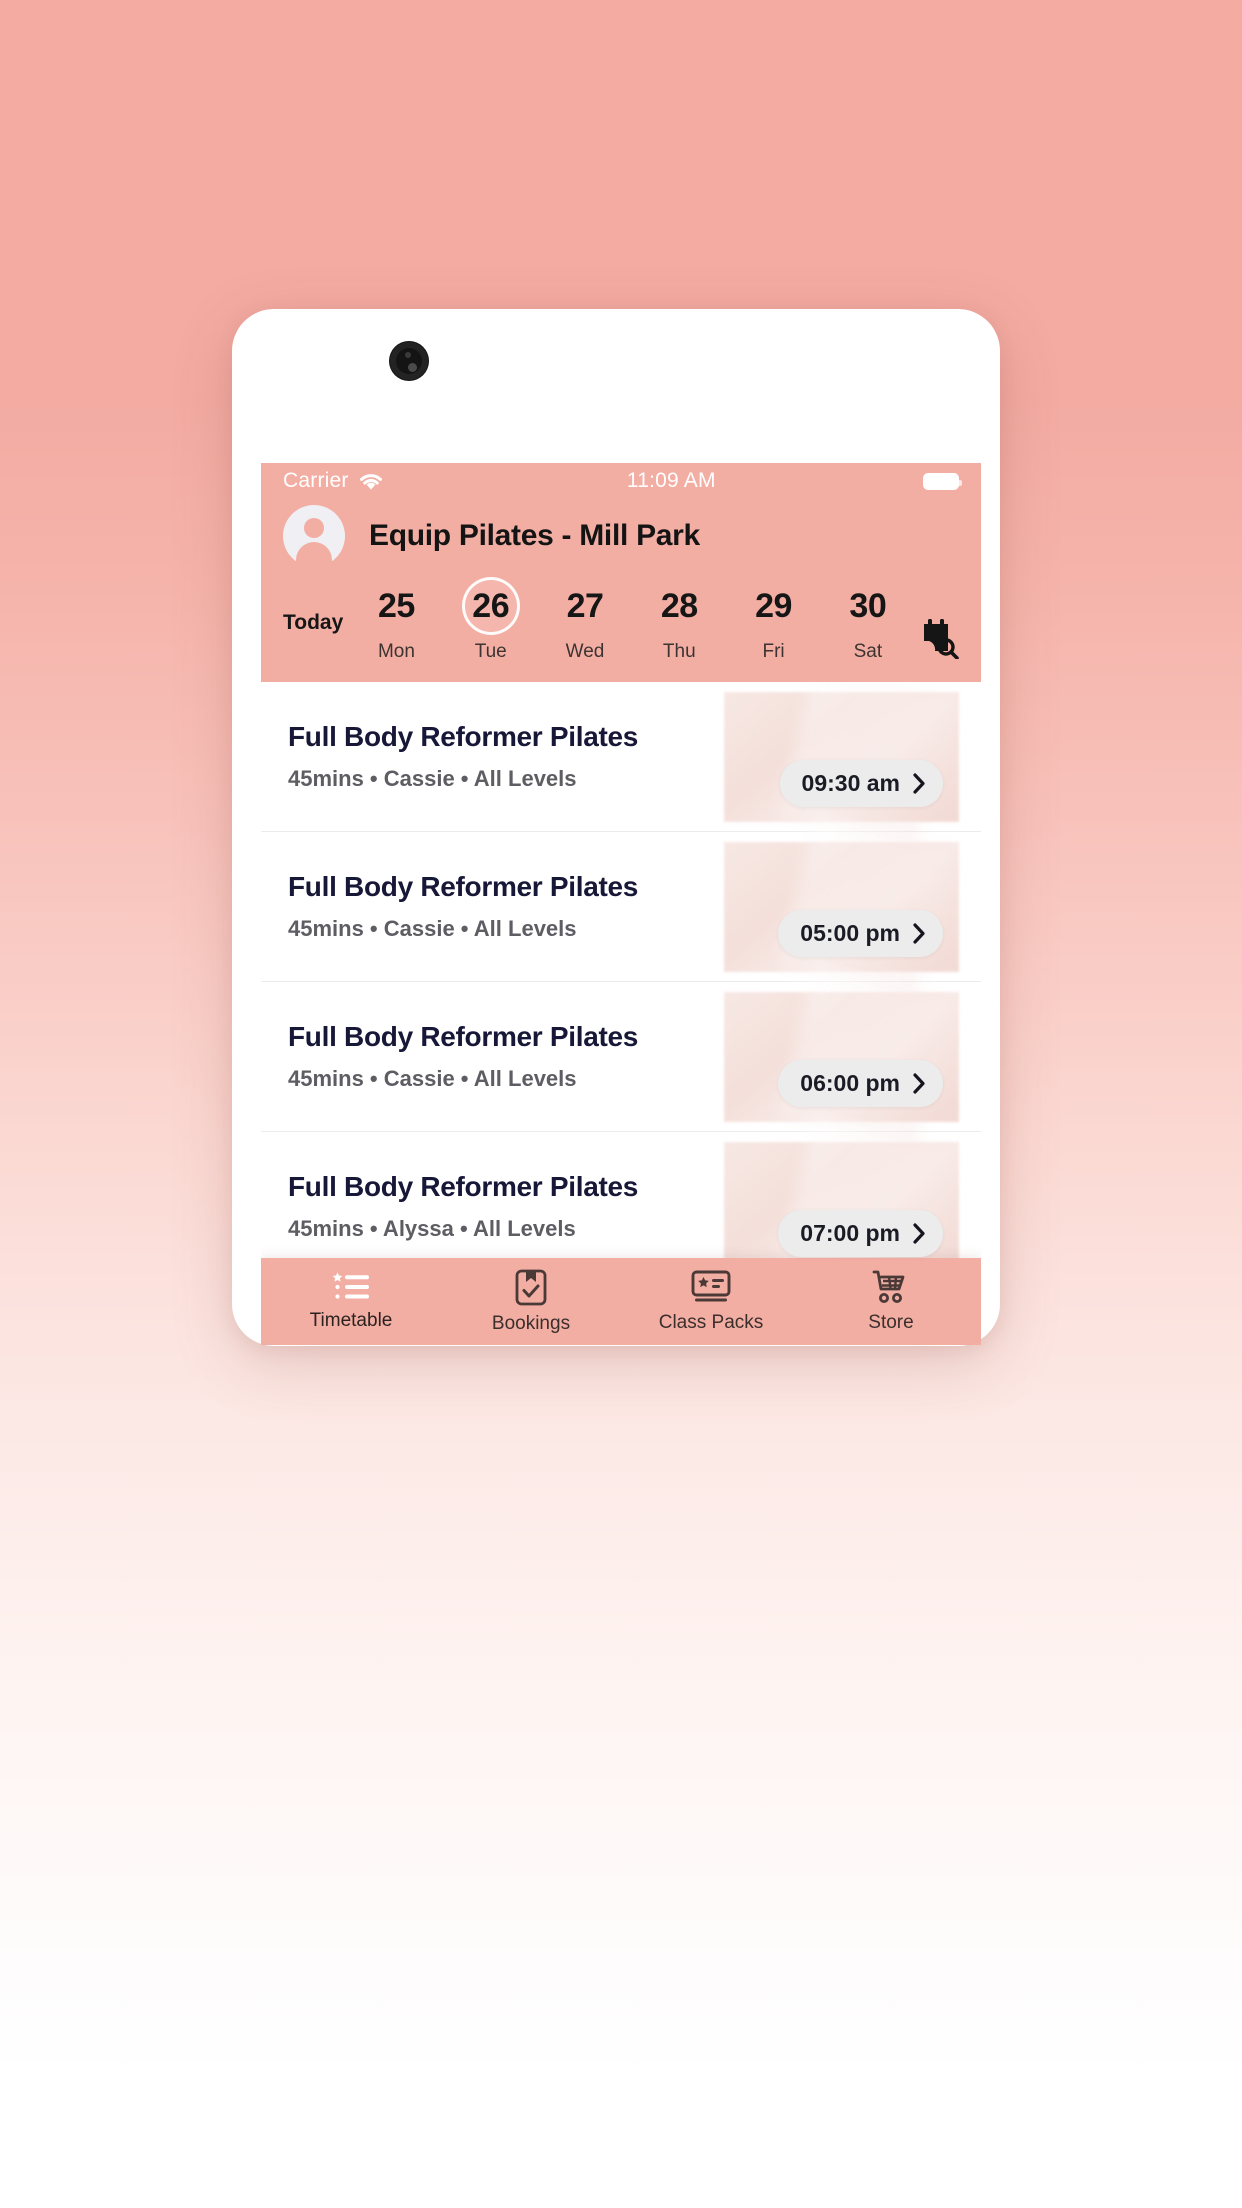 This screenshot has width=1242, height=2208. Describe the element at coordinates (408, 355) in the screenshot. I see `camera-lens-highlight` at that location.